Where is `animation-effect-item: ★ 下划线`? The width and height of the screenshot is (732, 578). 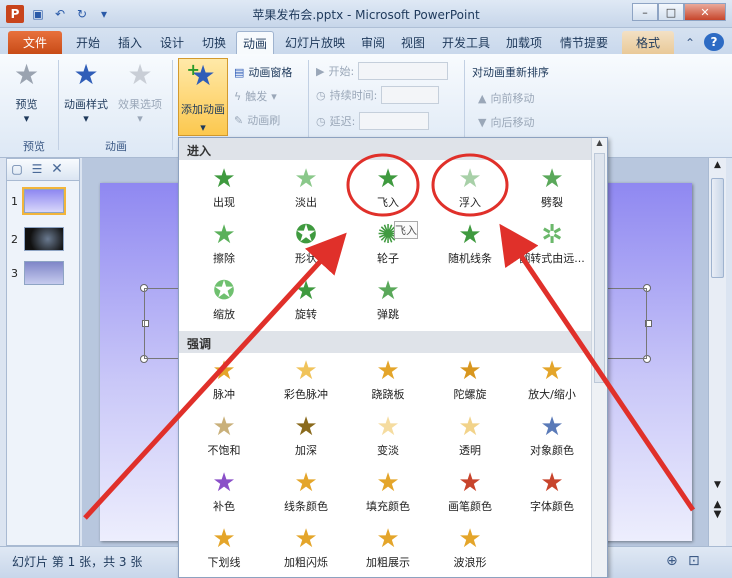 animation-effect-item: ★ 下划线 is located at coordinates (224, 547).